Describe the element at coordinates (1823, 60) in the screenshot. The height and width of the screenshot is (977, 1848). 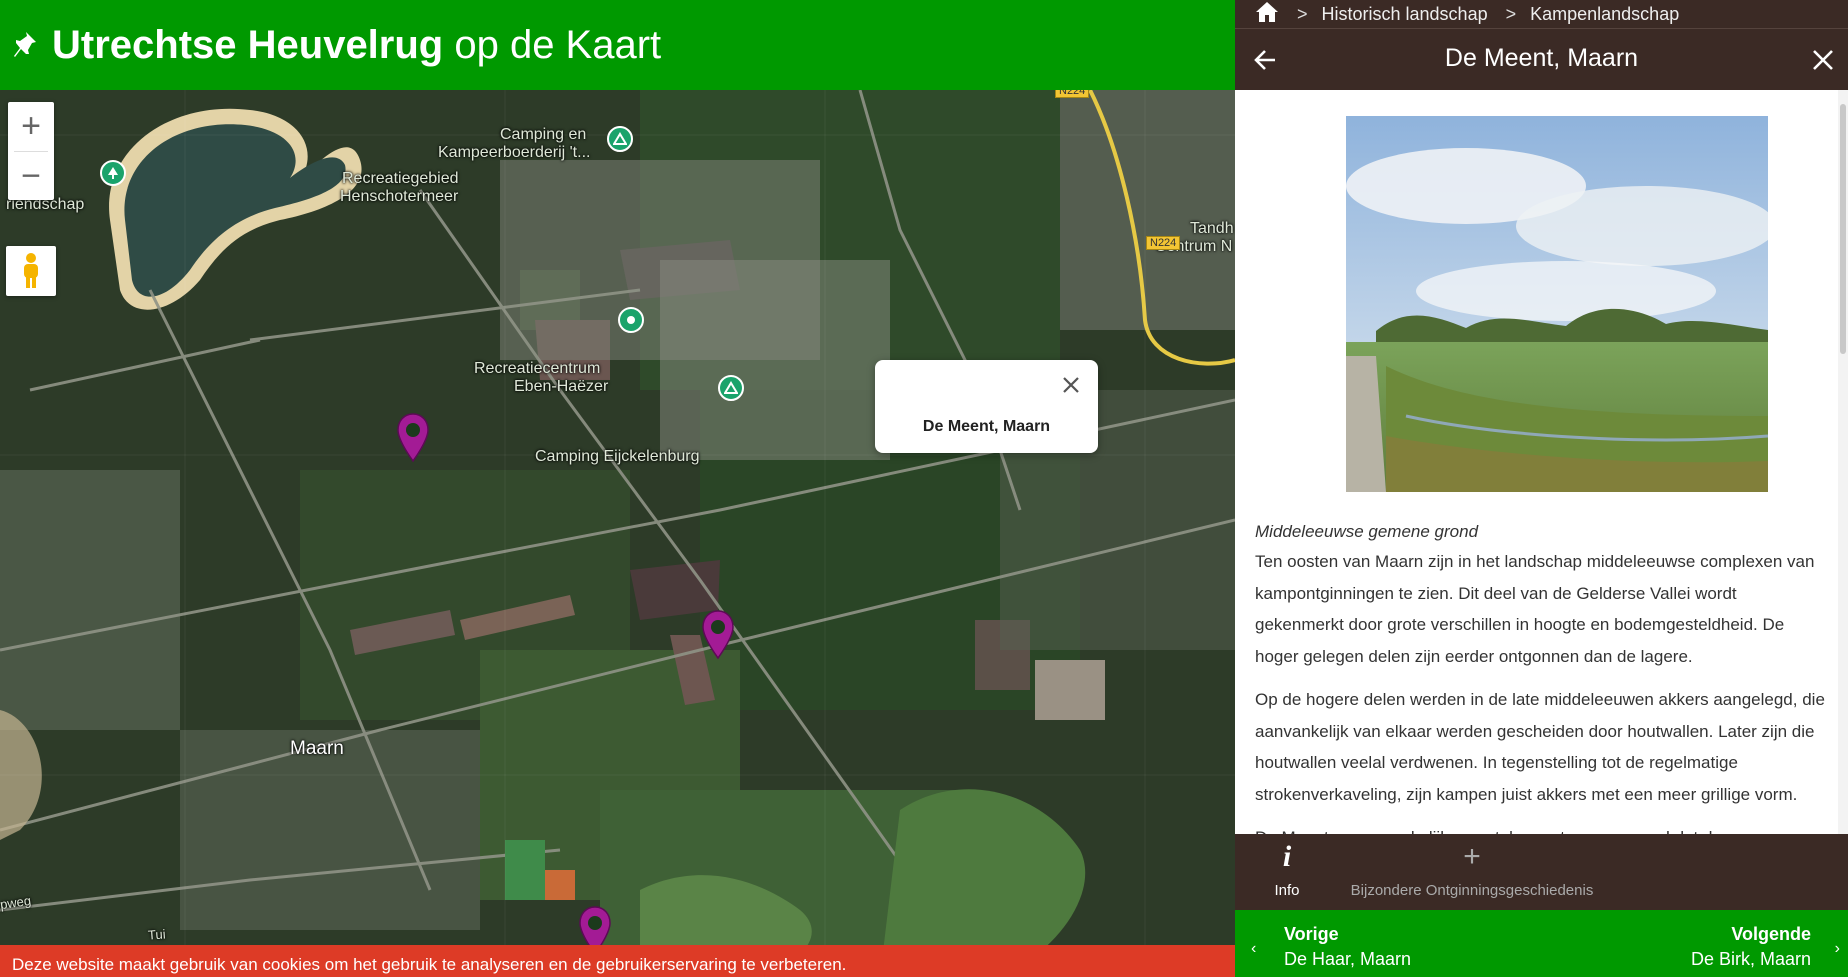
I see `close-icon` at that location.